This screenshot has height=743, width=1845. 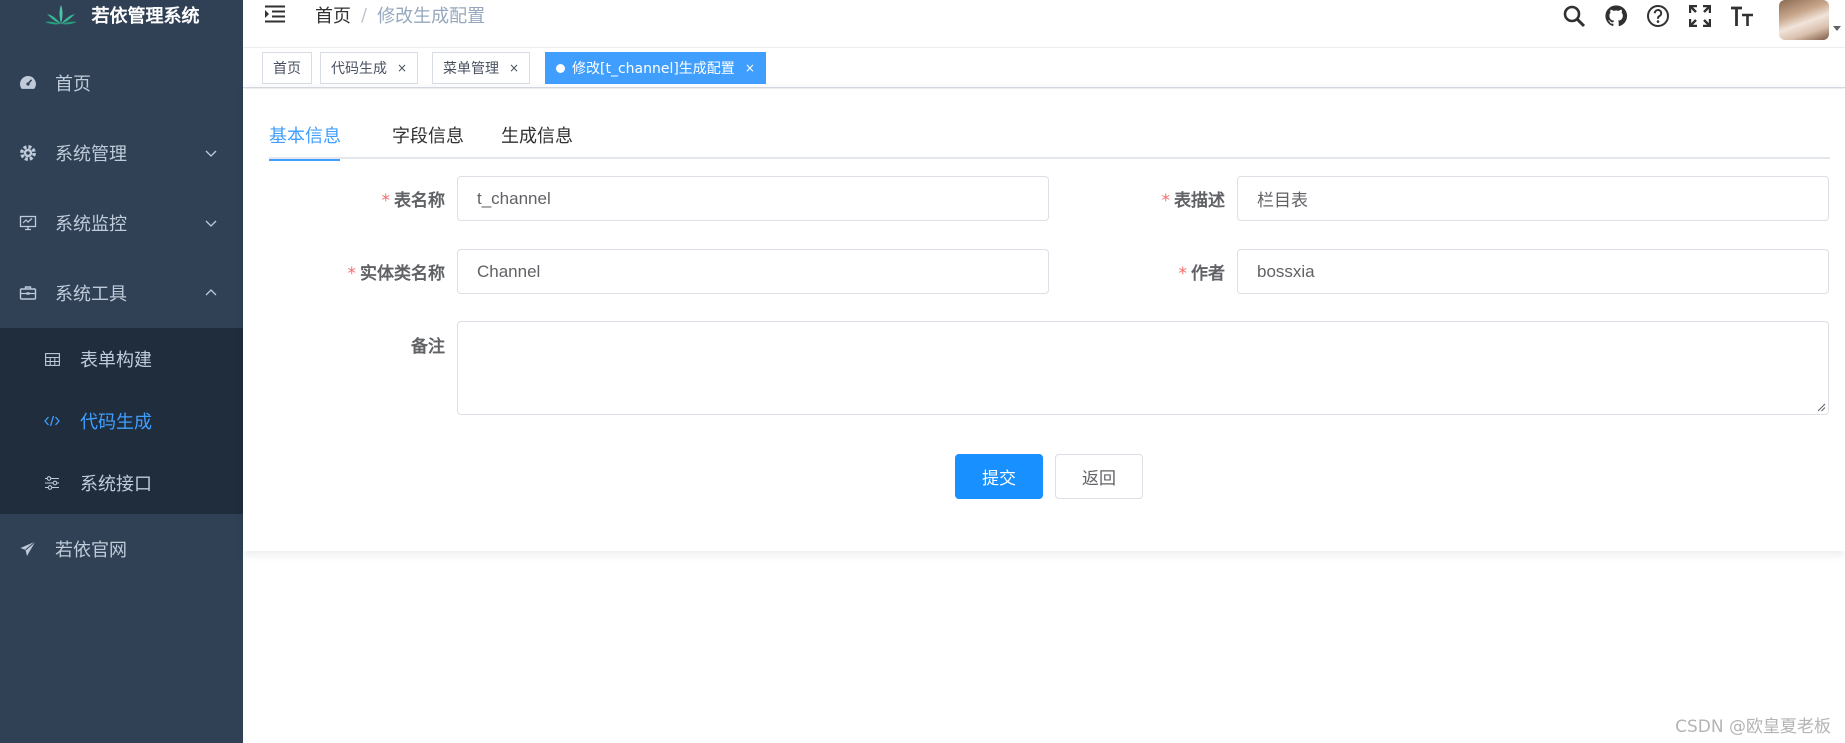 What do you see at coordinates (116, 484) in the screenshot?
I see `sidebar-item-label: 系统接口` at bounding box center [116, 484].